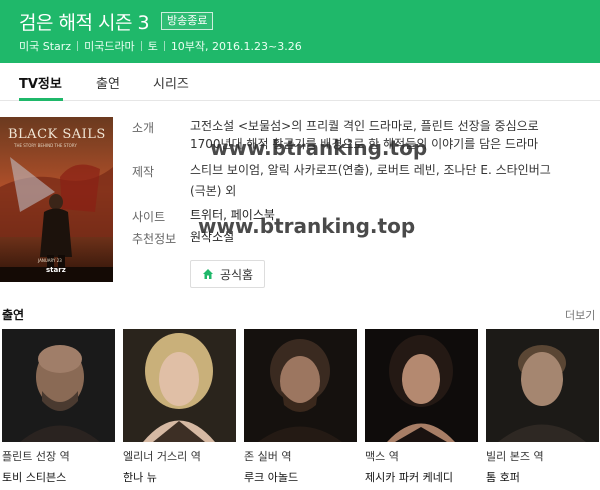 This screenshot has height=490, width=600. Describe the element at coordinates (542, 477) in the screenshot. I see `cast-actor: 톰 호퍼` at that location.